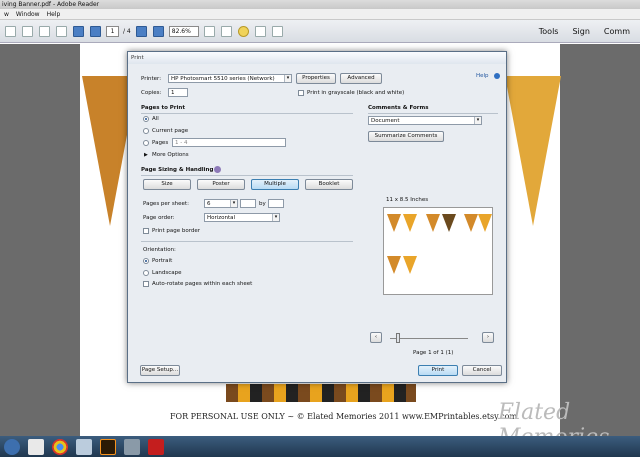 This screenshot has height=457, width=640. Describe the element at coordinates (158, 31) in the screenshot. I see `zoom-in-icon` at that location.